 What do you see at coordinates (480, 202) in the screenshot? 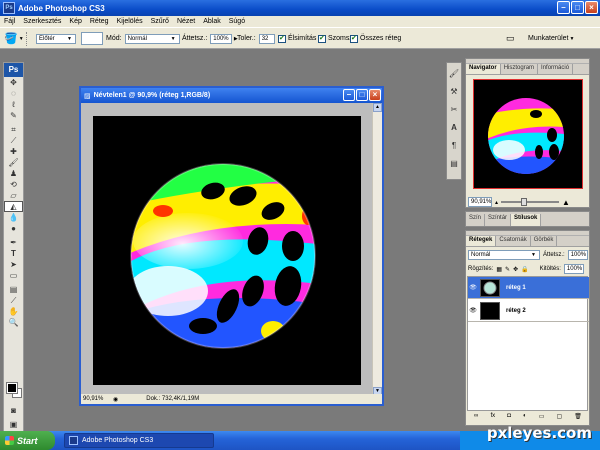
I see `navigator-zoom-input: 90,91%` at bounding box center [480, 202].